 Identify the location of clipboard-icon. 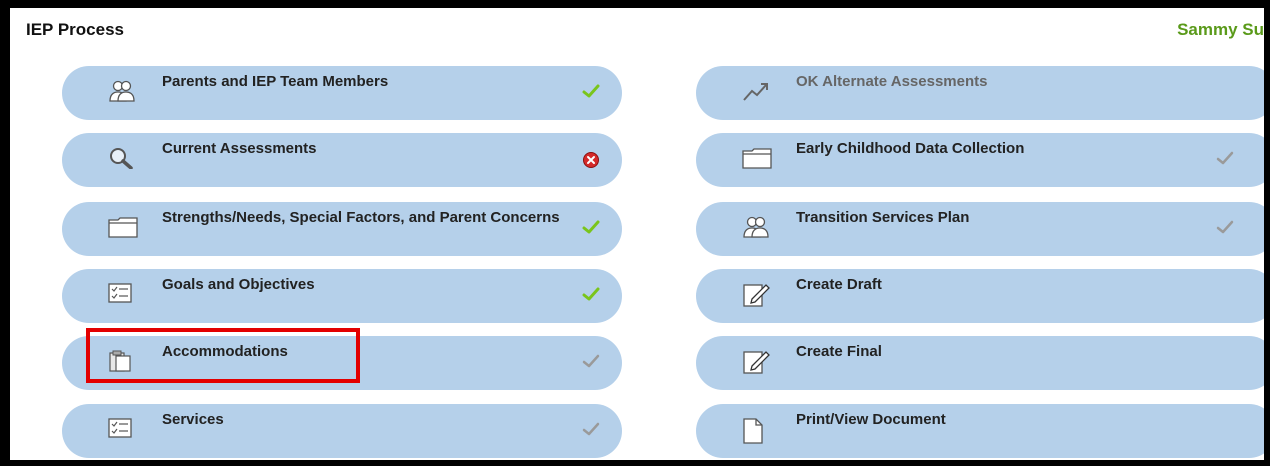
(121, 361).